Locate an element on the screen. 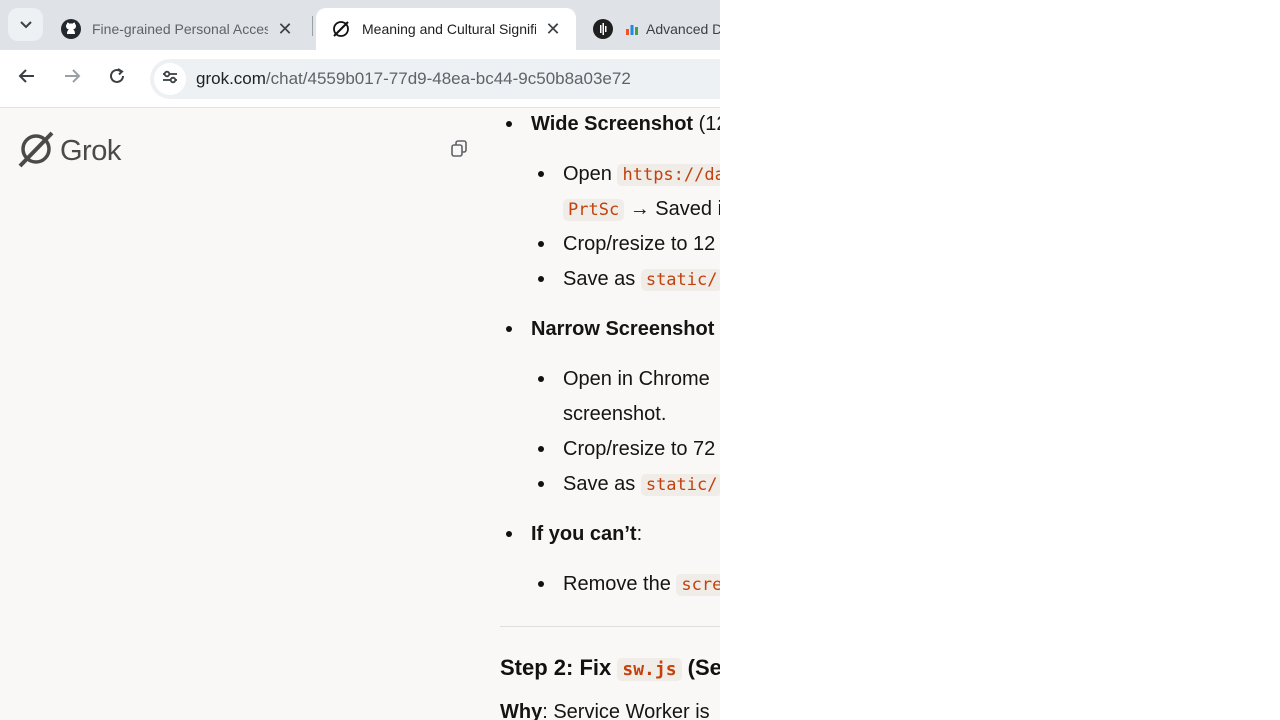 This screenshot has width=1280, height=720. inline-code: sw.js is located at coordinates (649, 669).